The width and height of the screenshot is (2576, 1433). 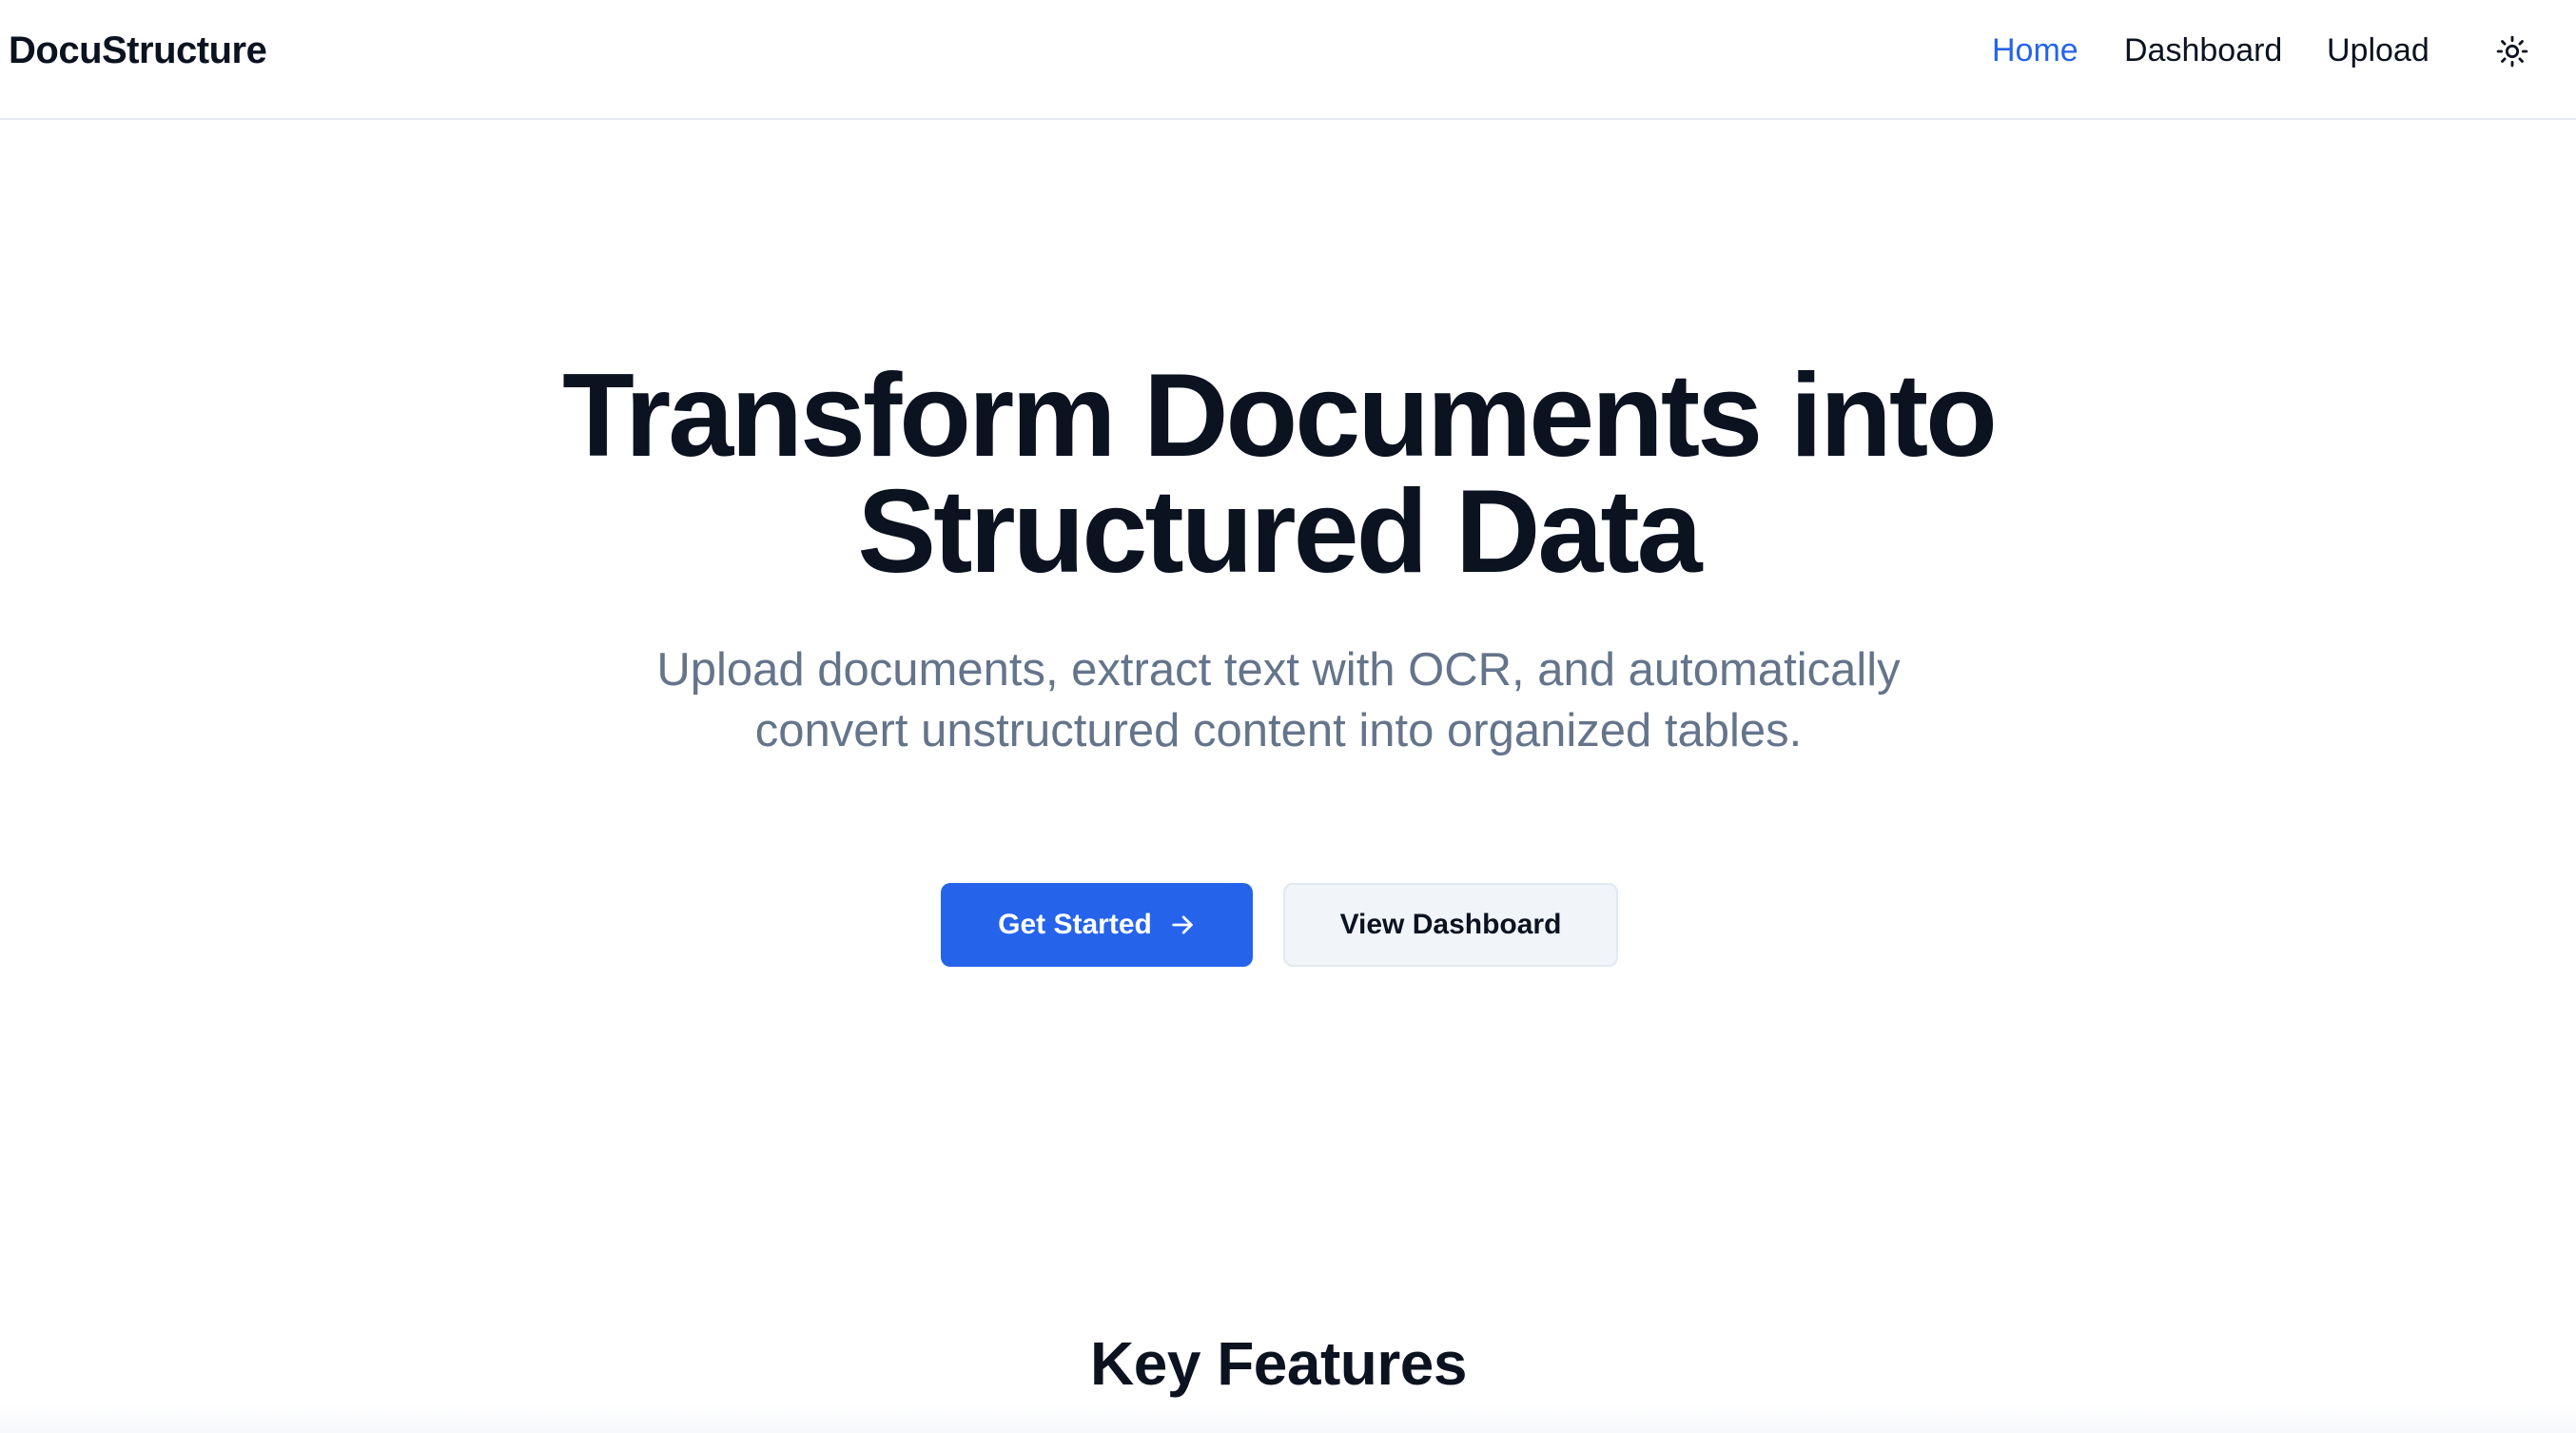 I want to click on hero-title-line-1: Transform Documents into, so click(x=1280, y=416).